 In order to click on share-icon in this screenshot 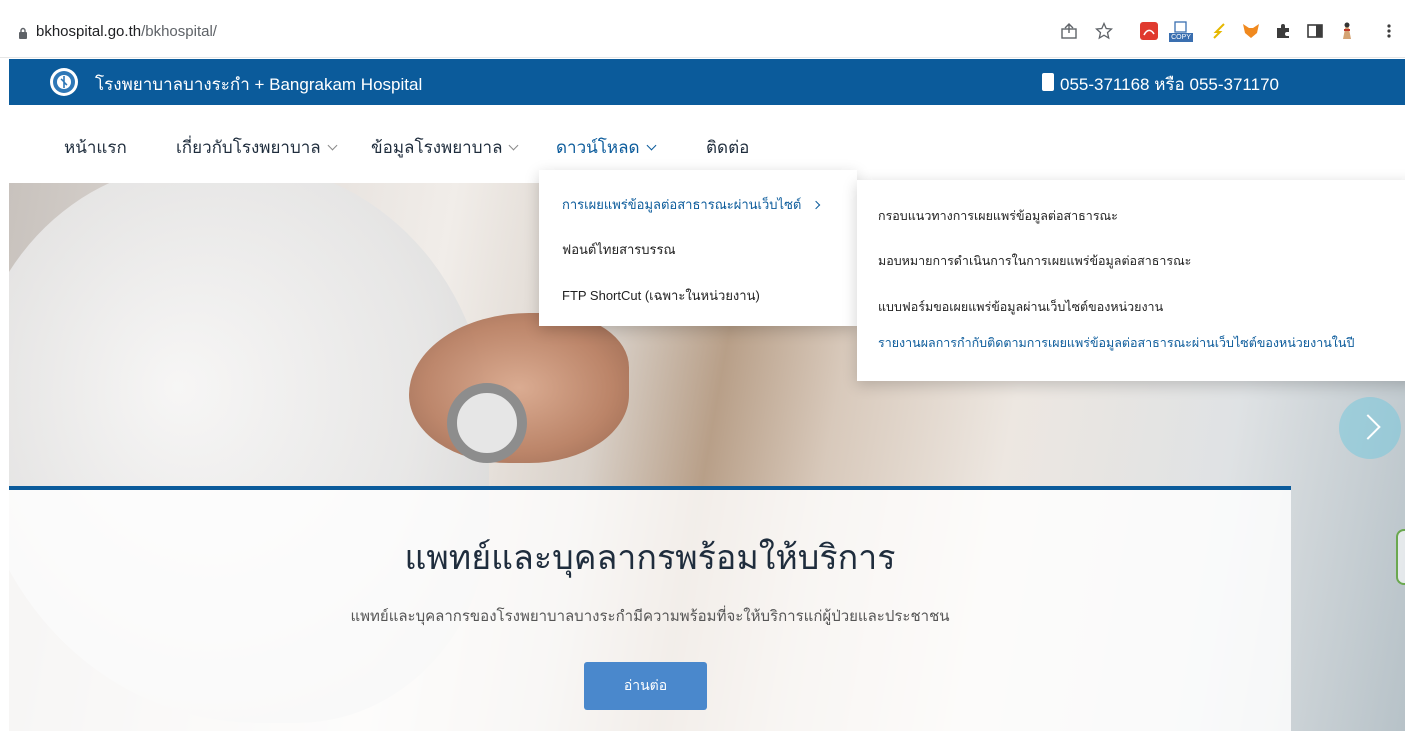, I will do `click(1069, 31)`.